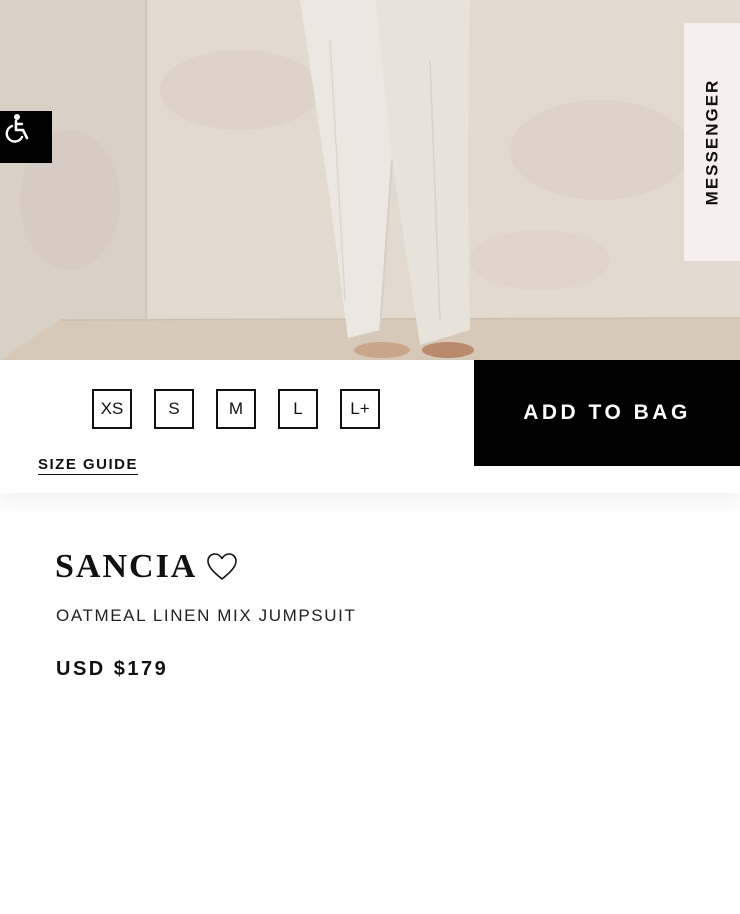  I want to click on product-description: OATMEAL LINEN MIX JUMPSUIT, so click(206, 615).